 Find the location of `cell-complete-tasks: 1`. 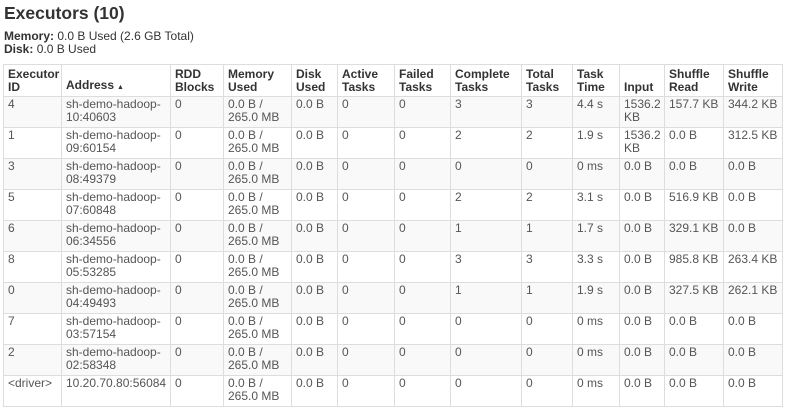

cell-complete-tasks: 1 is located at coordinates (486, 236).